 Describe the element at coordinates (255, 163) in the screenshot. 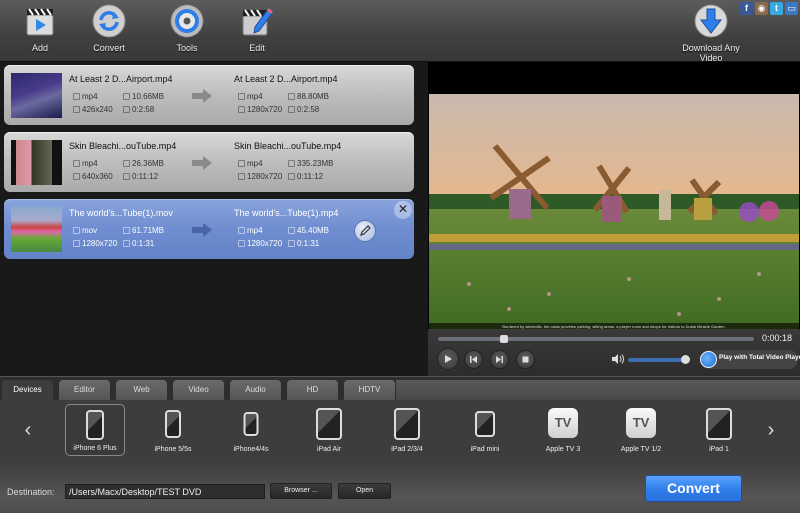

I see `output-format-value: mp4` at that location.